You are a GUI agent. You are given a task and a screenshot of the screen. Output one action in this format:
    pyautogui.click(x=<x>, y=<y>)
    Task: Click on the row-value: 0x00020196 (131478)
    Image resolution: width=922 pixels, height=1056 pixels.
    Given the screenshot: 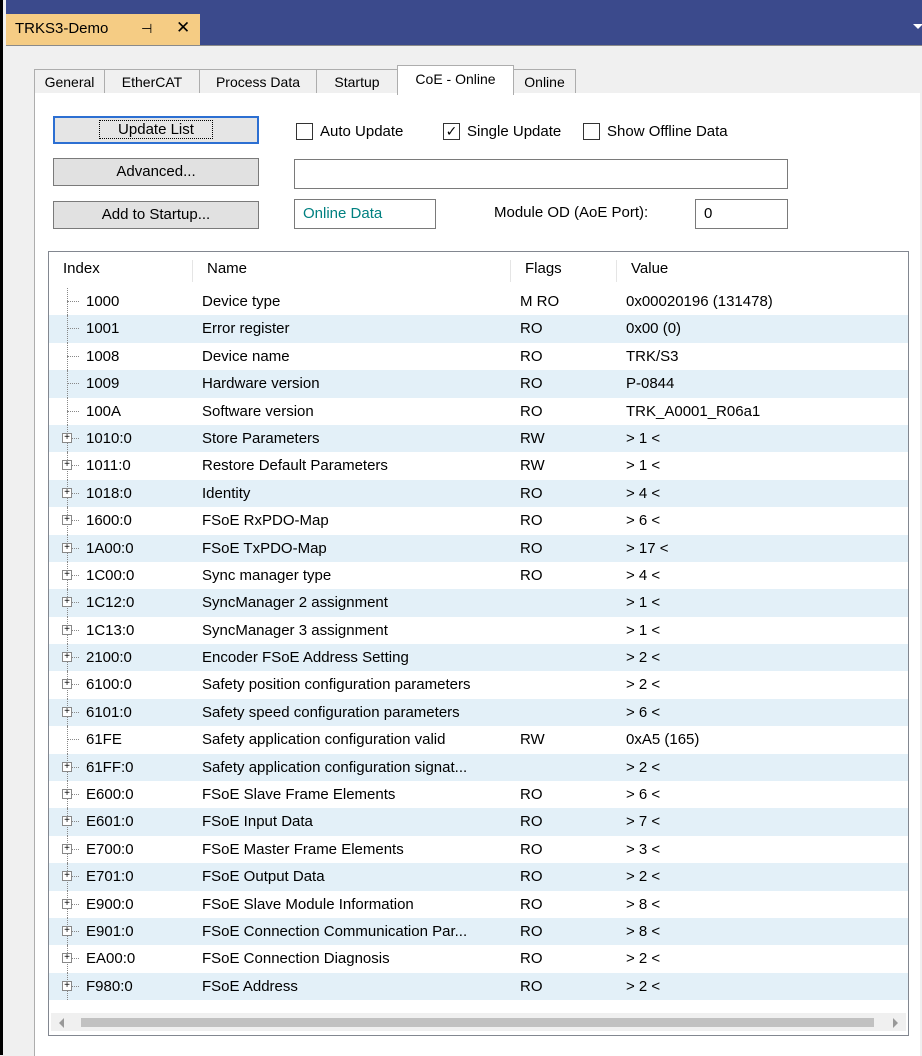 What is the action you would take?
    pyautogui.click(x=699, y=301)
    